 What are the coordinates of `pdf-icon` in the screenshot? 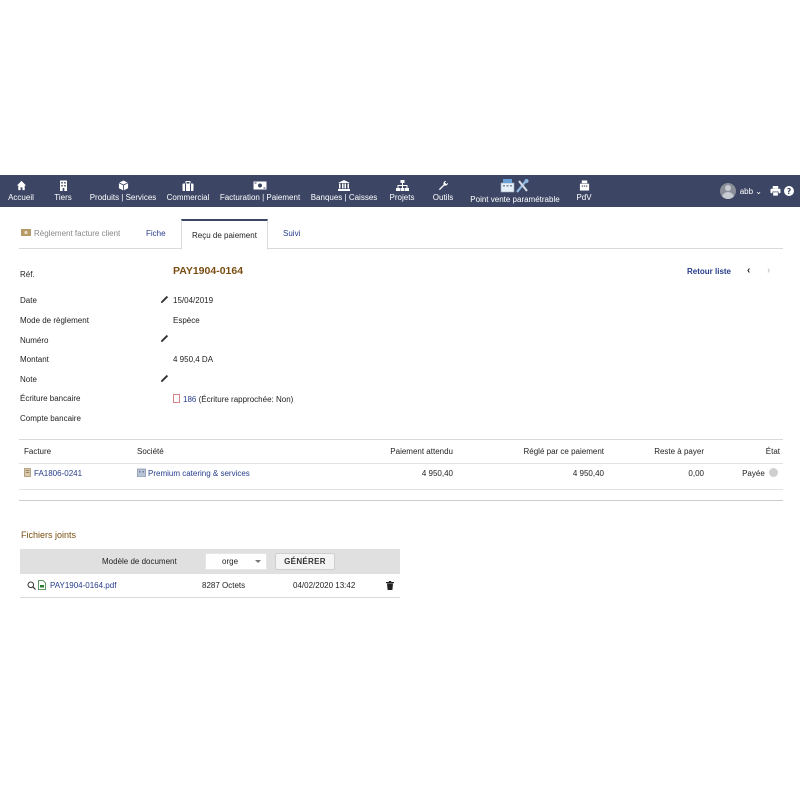 It's located at (42, 586).